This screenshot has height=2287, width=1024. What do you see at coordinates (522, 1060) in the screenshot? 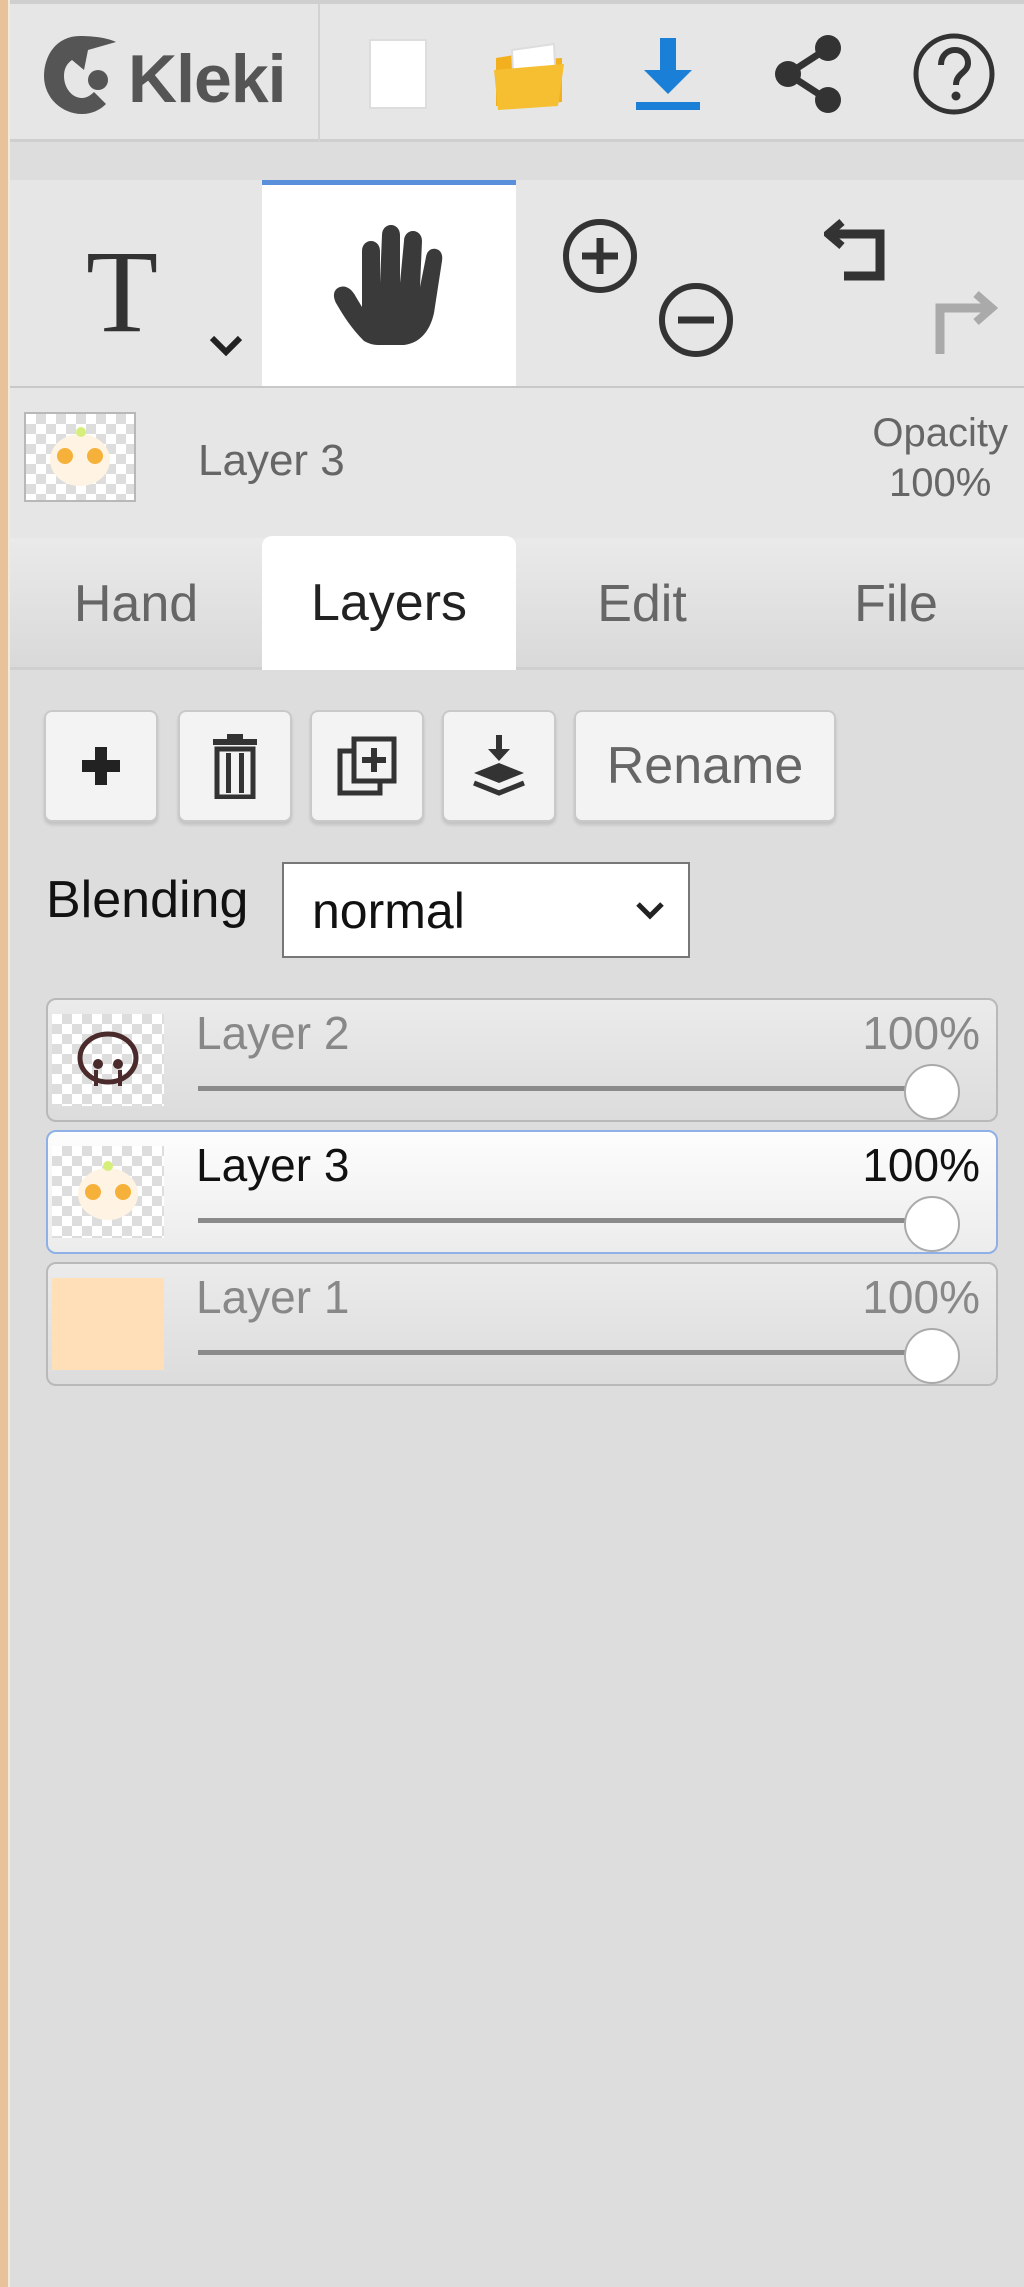
I see `layer-row-layer-2: Layer 2 100%` at bounding box center [522, 1060].